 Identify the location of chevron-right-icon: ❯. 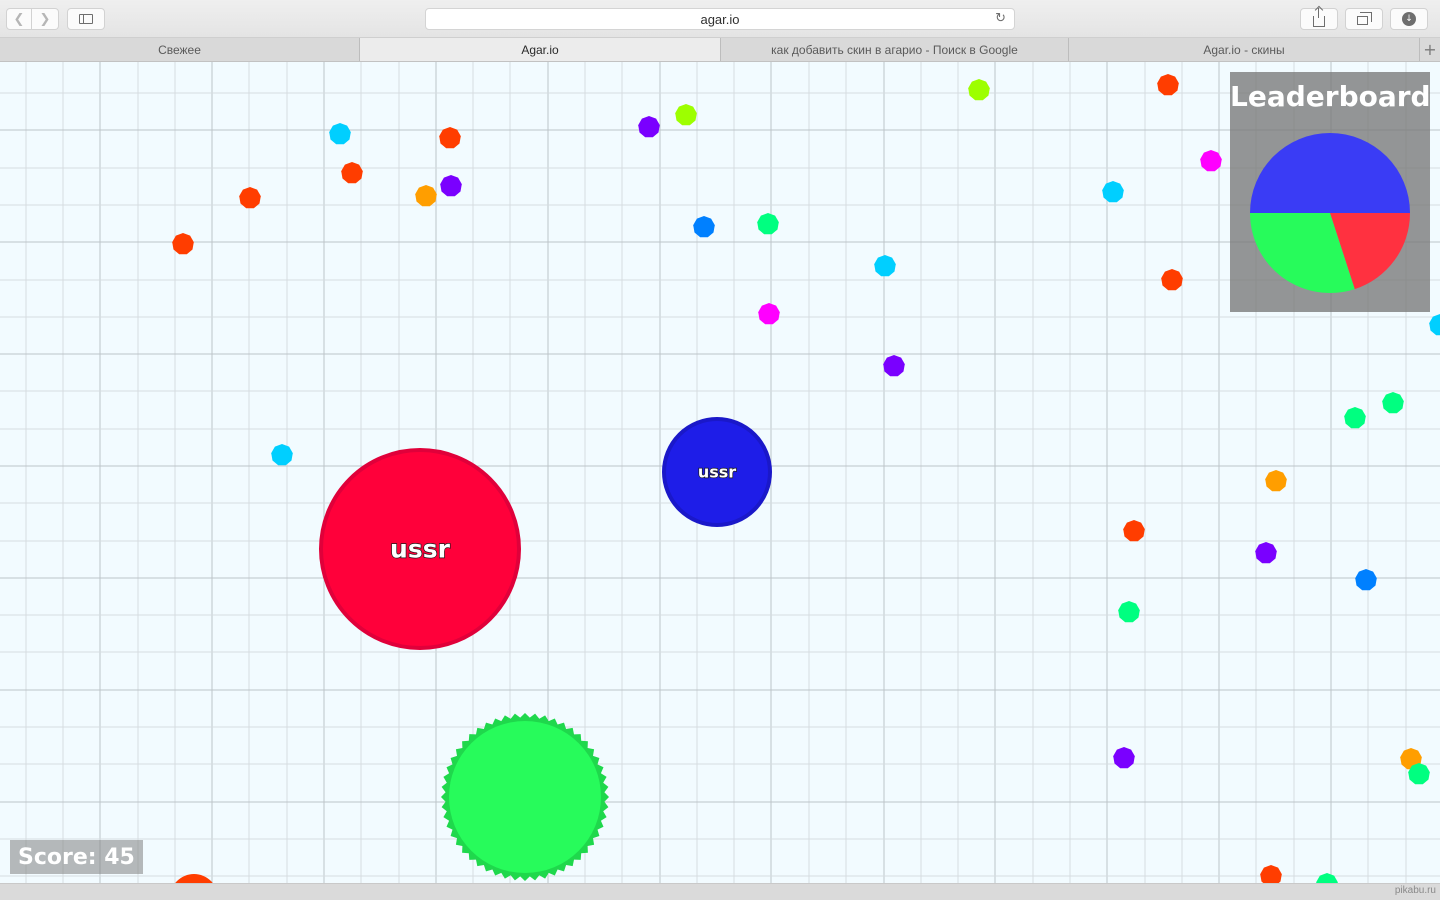
(45, 19).